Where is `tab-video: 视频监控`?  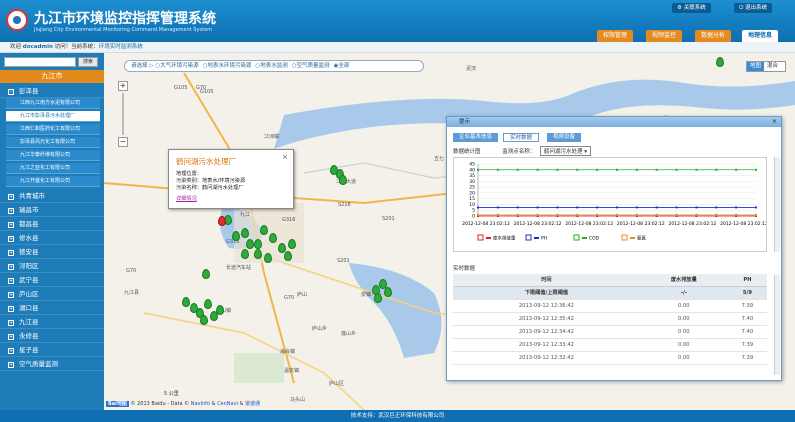 tab-video: 视频监控 is located at coordinates (664, 36).